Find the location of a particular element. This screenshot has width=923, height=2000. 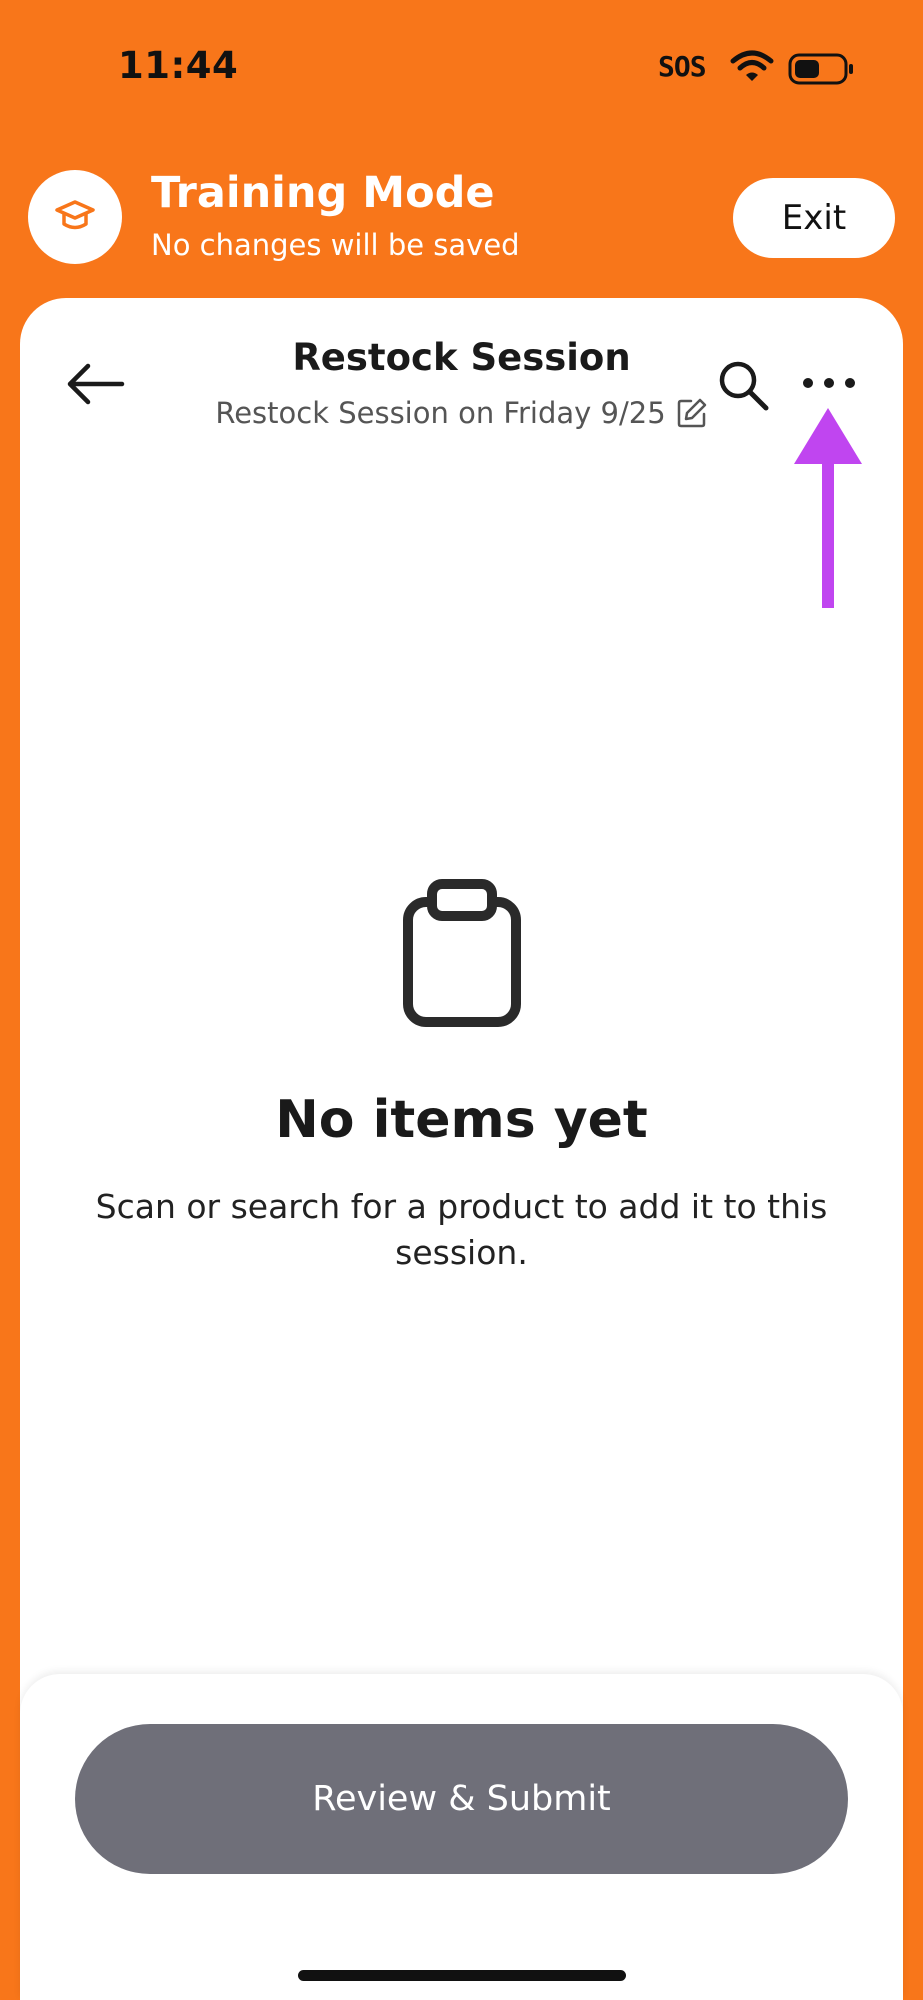

pencil-edit-icon is located at coordinates (692, 413).